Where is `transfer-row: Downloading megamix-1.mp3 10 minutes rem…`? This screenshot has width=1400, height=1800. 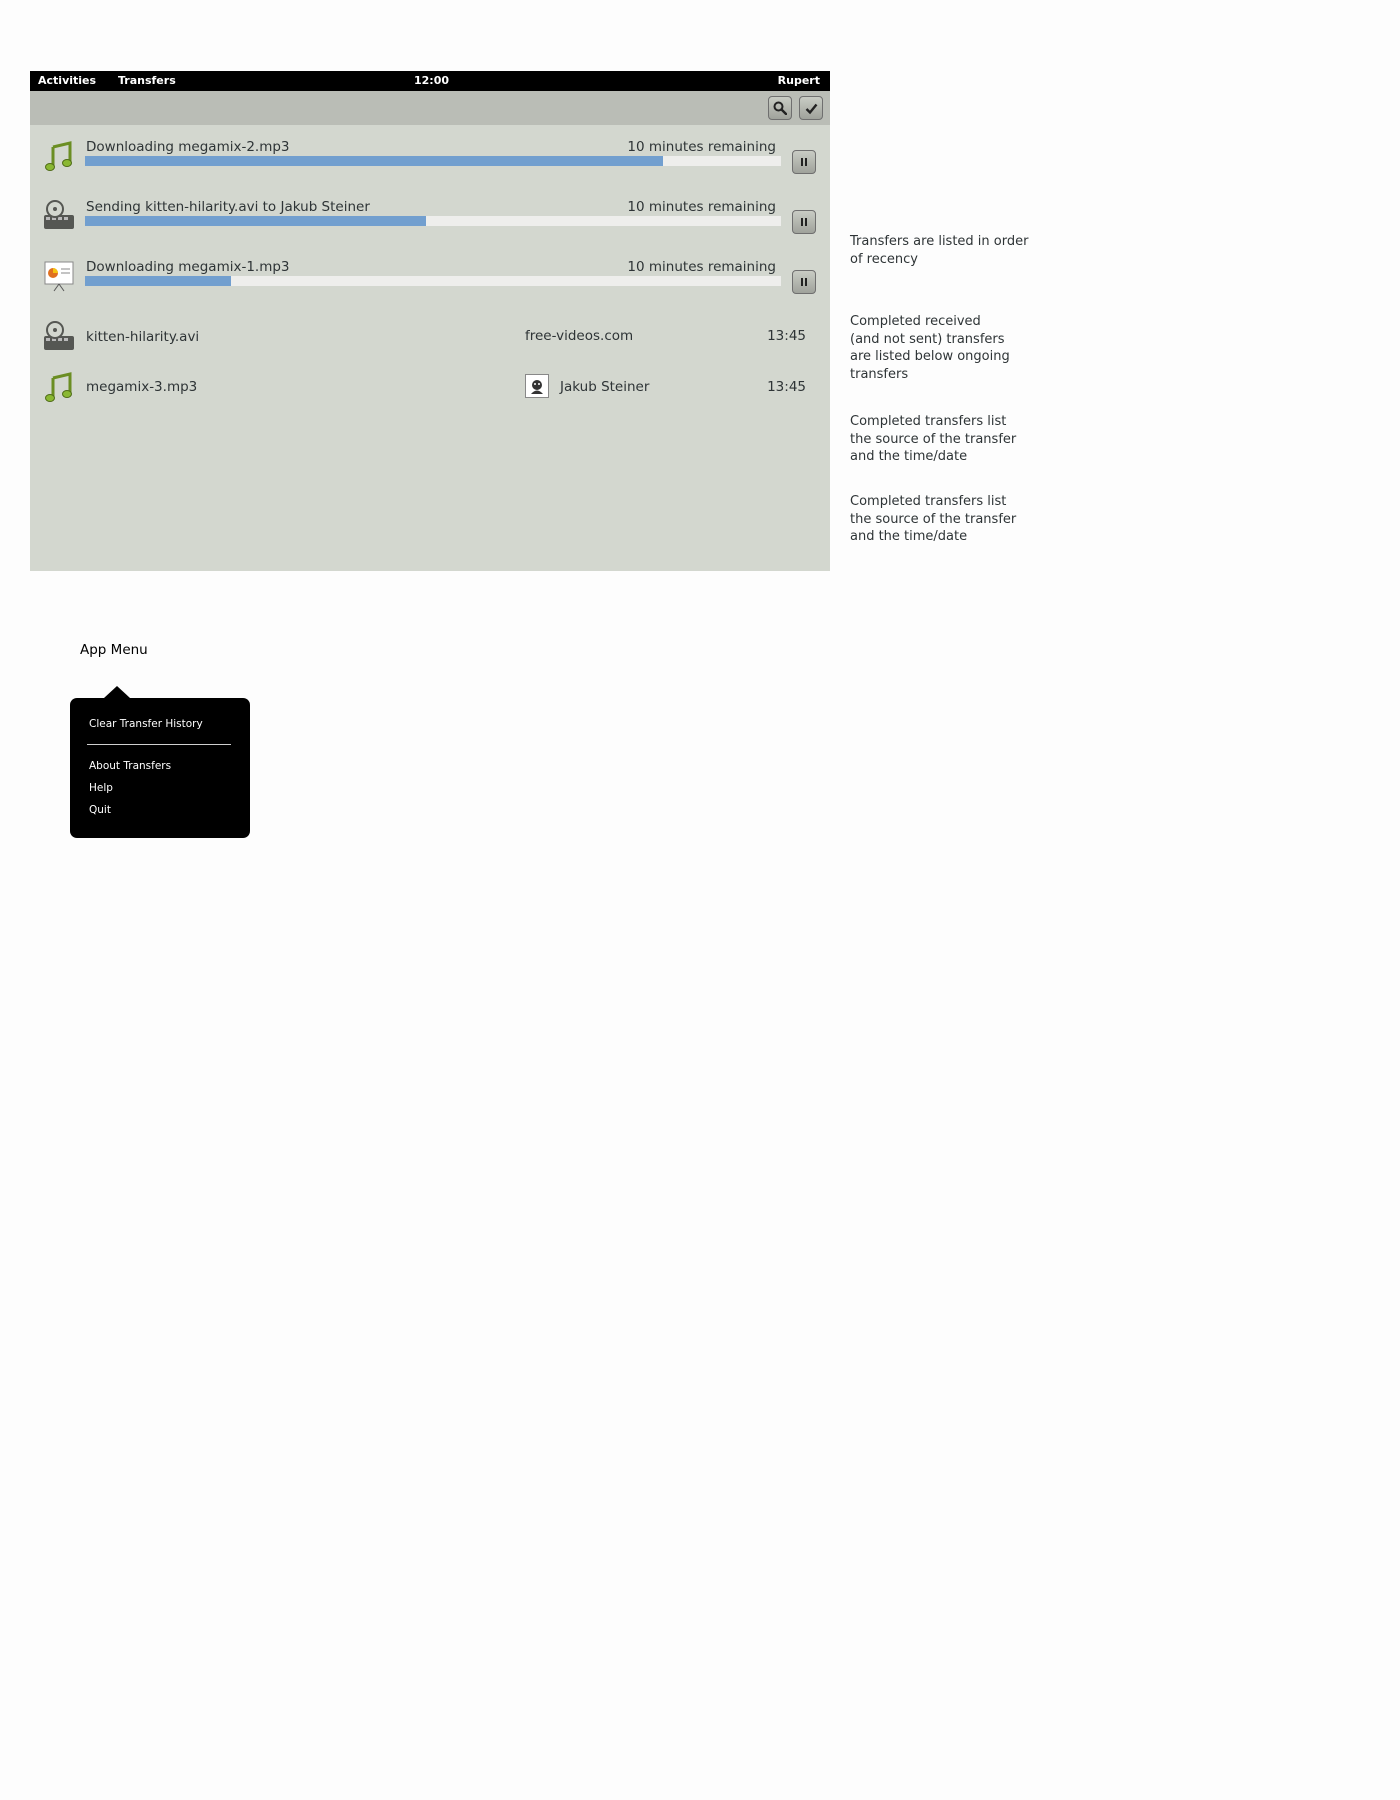 transfer-row: Downloading megamix-1.mp3 10 minutes rem… is located at coordinates (430, 279).